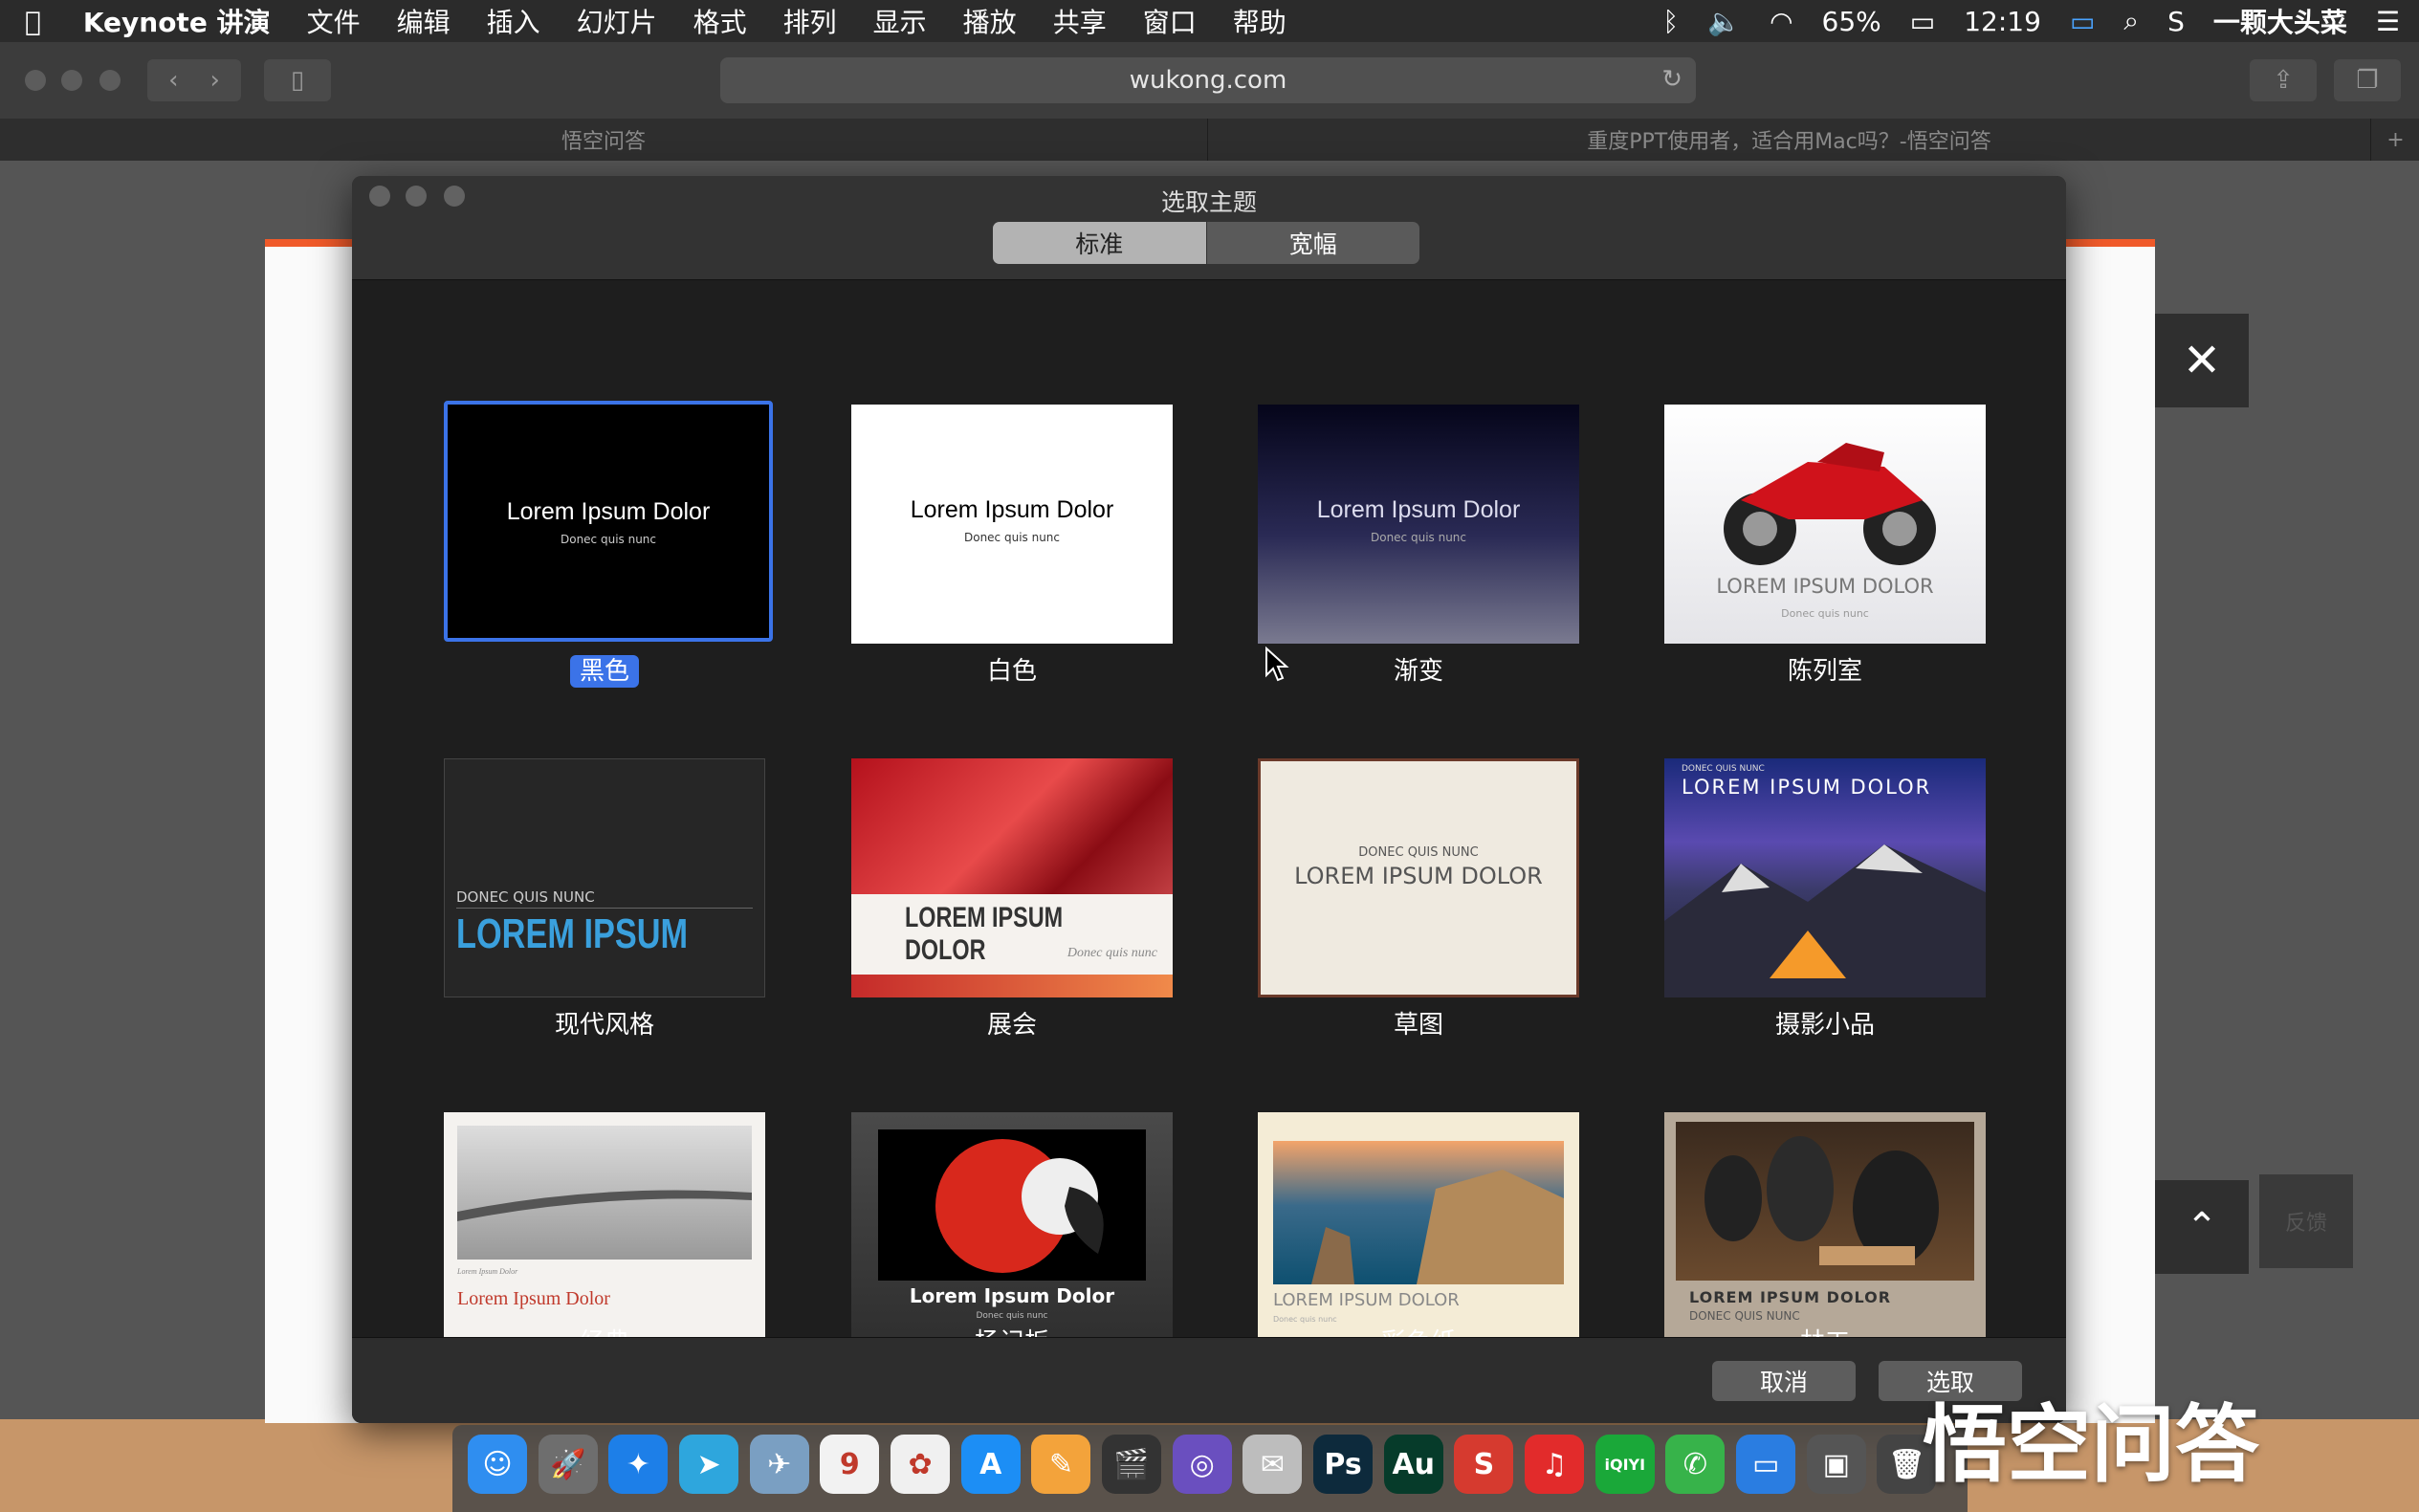 The height and width of the screenshot is (1512, 2419). I want to click on dock-keynote-icon: ▭, so click(1766, 1464).